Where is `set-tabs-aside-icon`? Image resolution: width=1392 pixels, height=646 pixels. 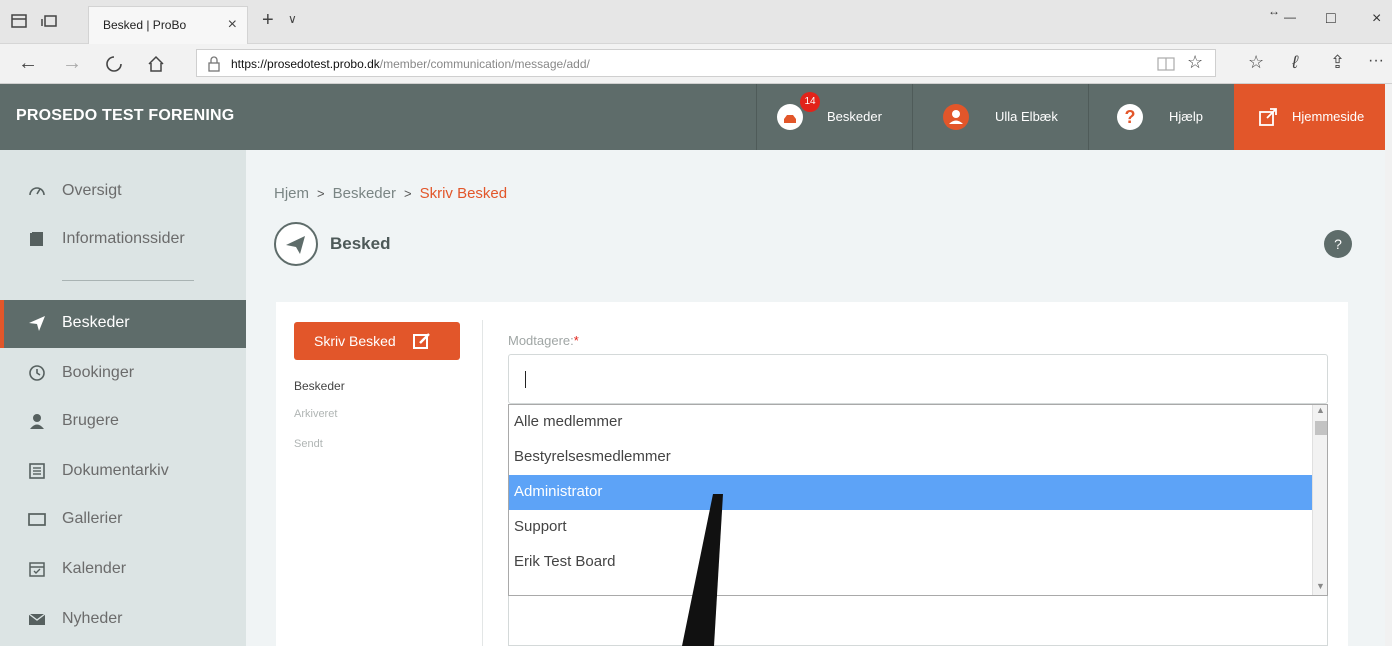
set-tabs-aside-icon is located at coordinates (49, 21).